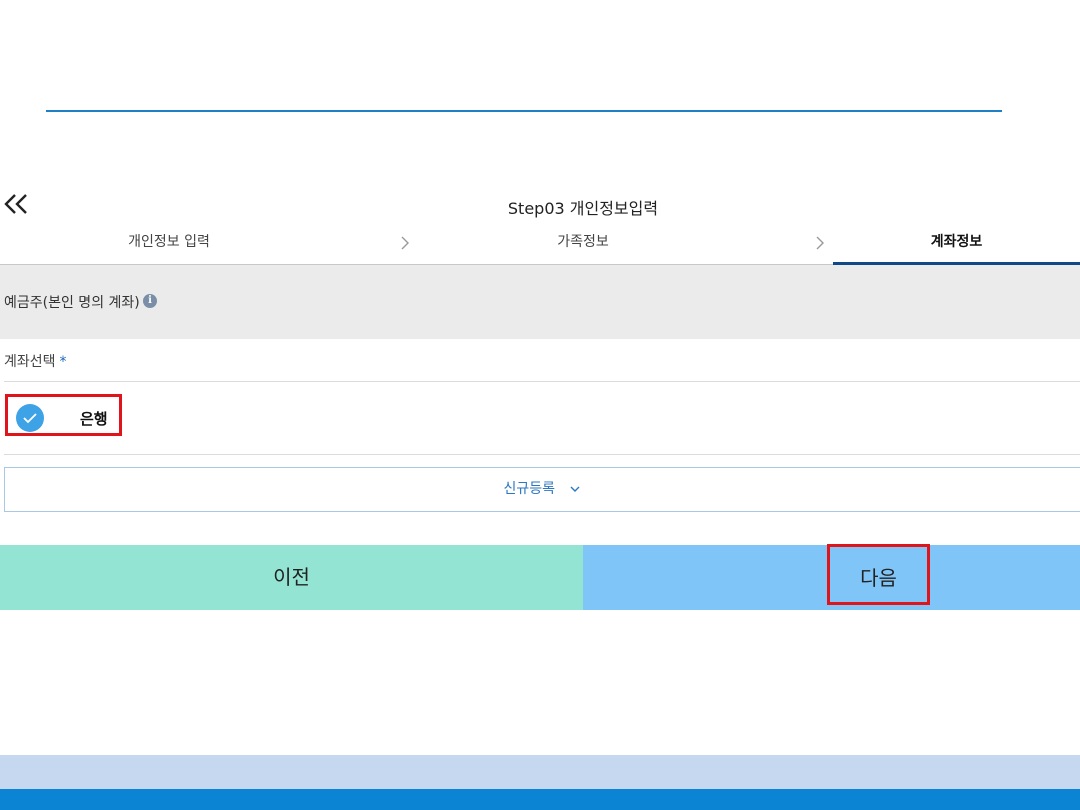 The height and width of the screenshot is (810, 1080). I want to click on section-title: 예금주(본인 명의 계좌), so click(72, 303).